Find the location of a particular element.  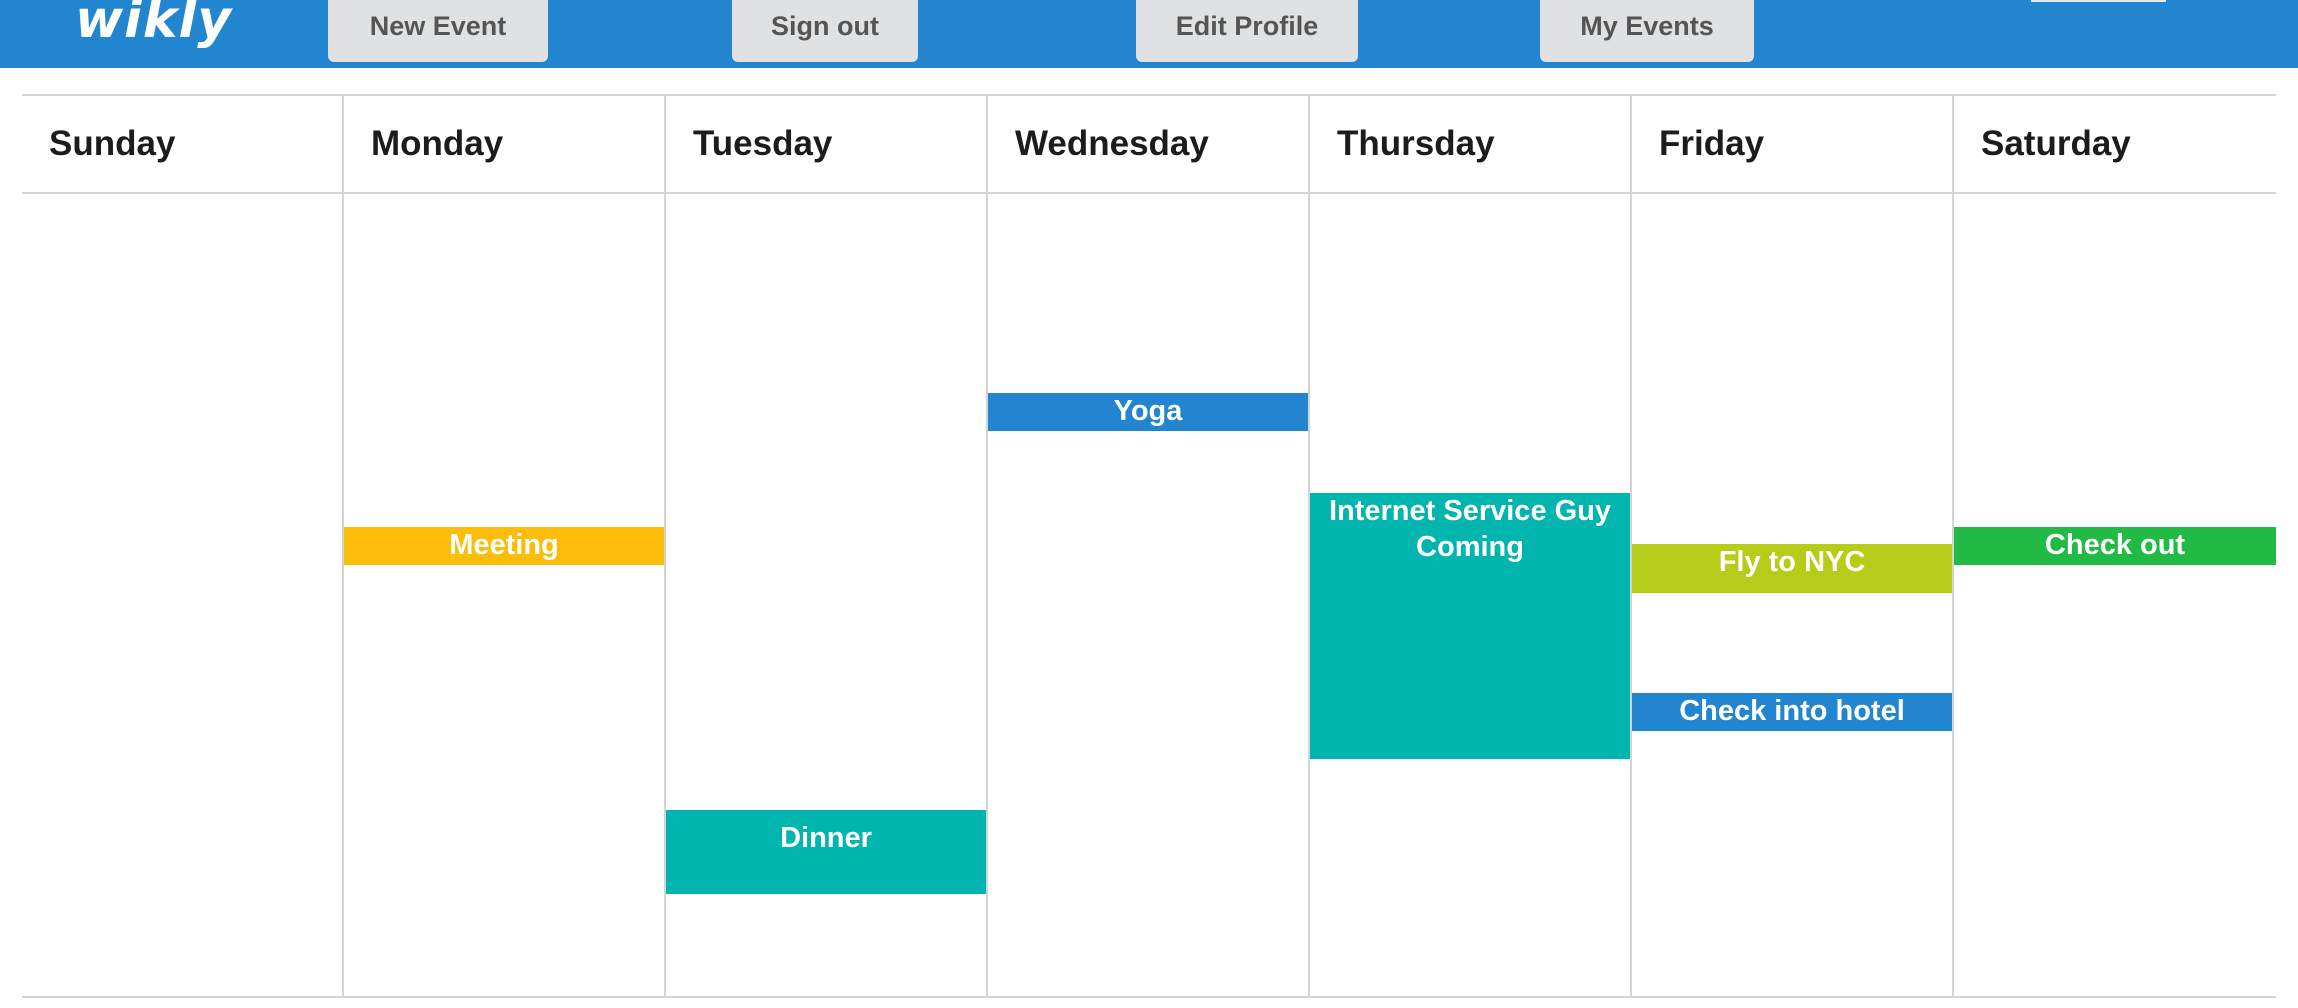

nav-edge-mark is located at coordinates (2098, 1).